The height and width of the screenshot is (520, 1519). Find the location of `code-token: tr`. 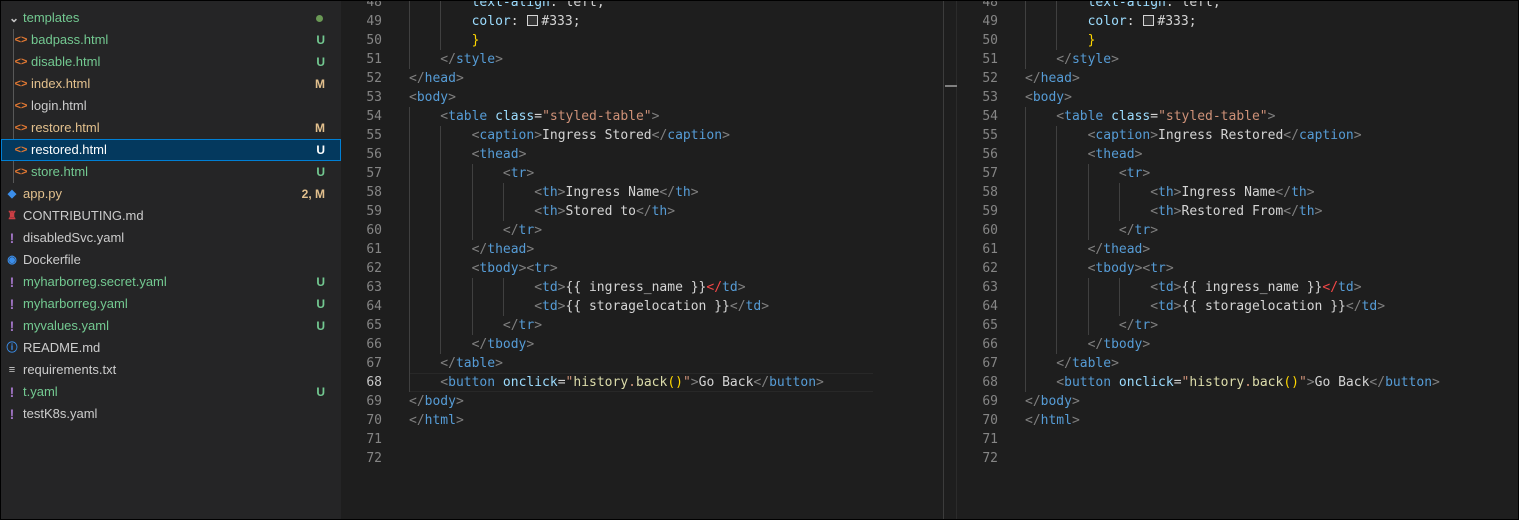

code-token: tr is located at coordinates (526, 230).